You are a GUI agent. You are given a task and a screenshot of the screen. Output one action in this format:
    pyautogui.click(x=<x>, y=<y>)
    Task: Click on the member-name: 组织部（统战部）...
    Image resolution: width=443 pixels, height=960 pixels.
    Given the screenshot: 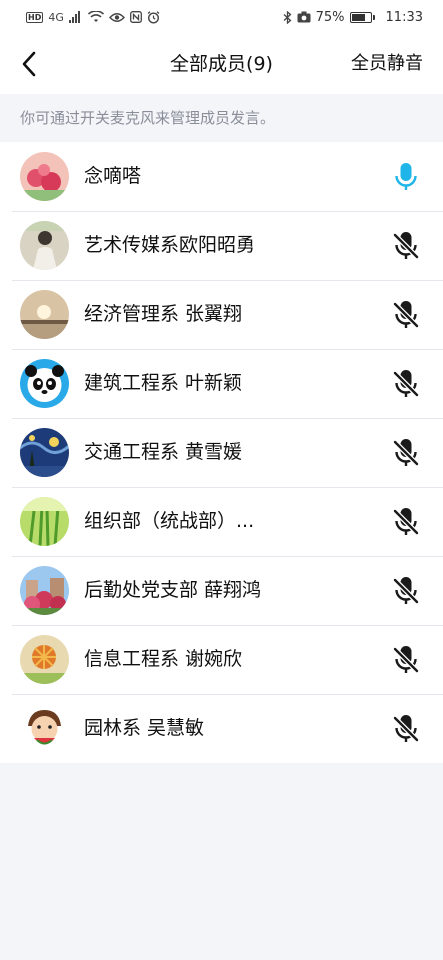 What is the action you would take?
    pyautogui.click(x=169, y=521)
    